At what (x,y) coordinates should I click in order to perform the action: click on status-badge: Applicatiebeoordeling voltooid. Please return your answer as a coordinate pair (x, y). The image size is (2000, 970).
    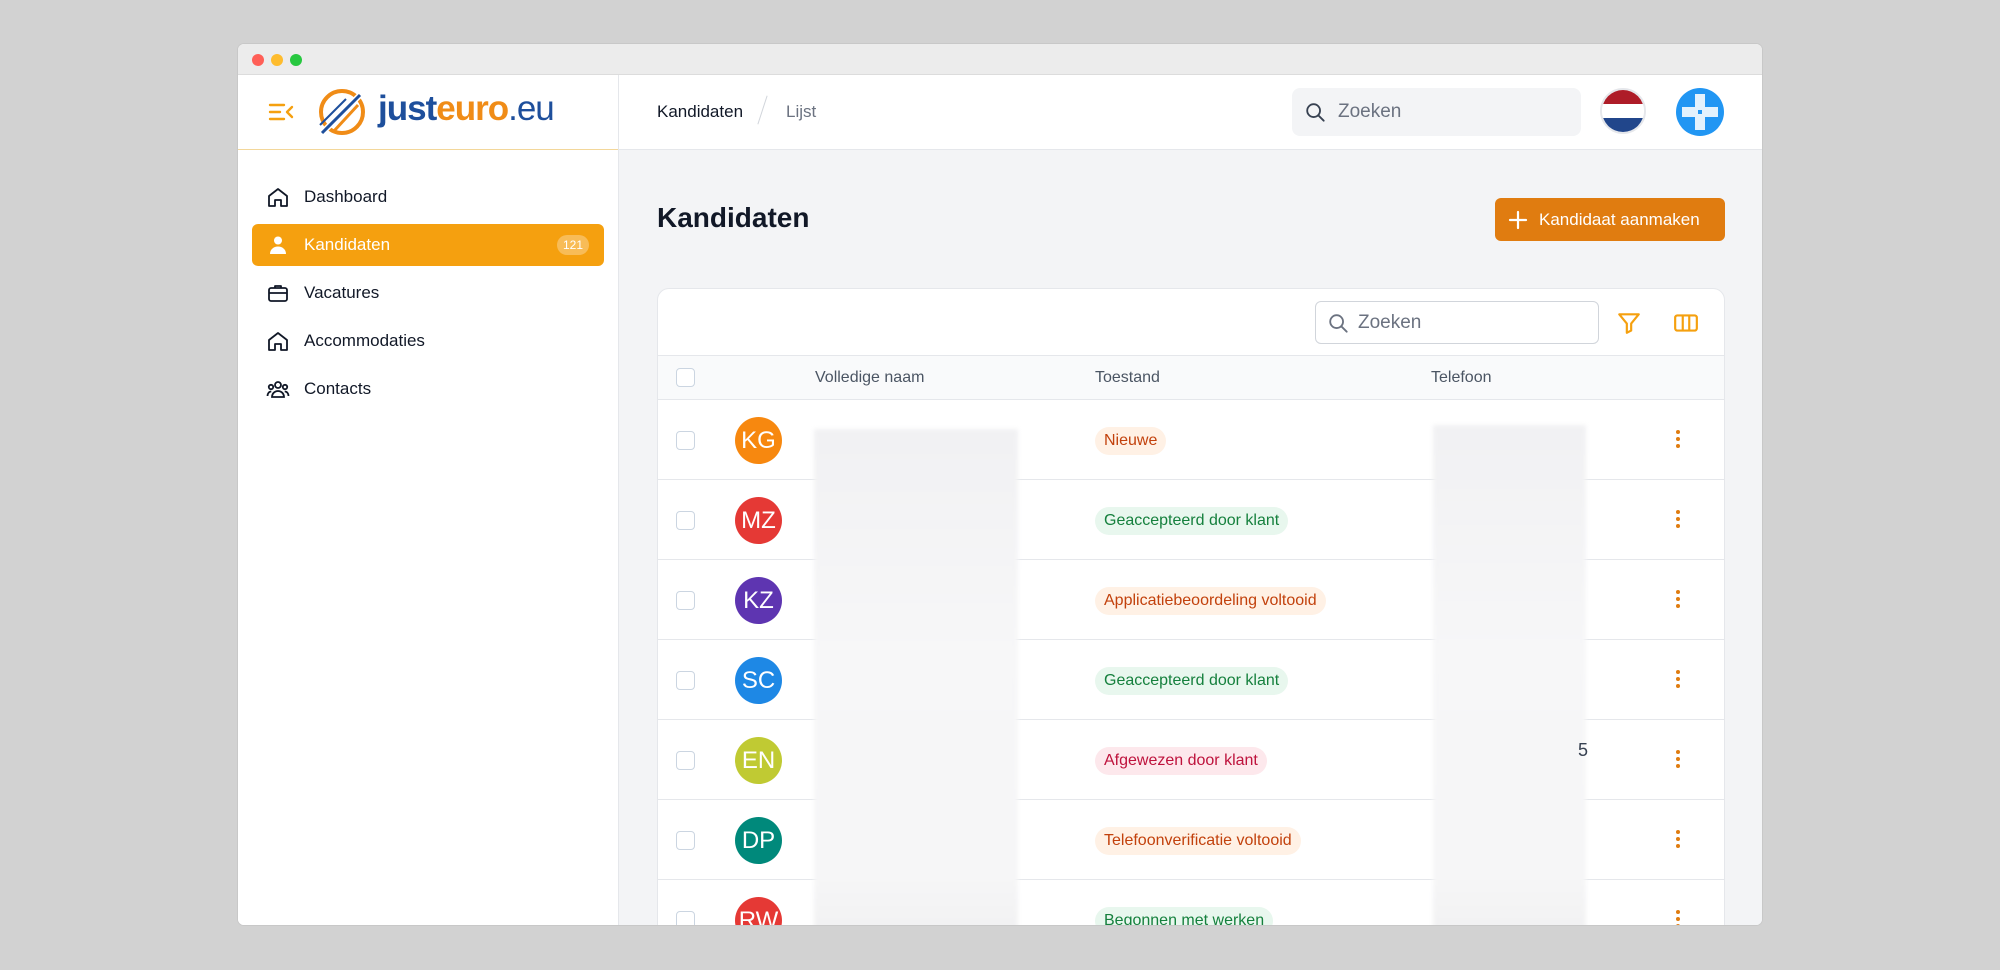
    Looking at the image, I should click on (1210, 601).